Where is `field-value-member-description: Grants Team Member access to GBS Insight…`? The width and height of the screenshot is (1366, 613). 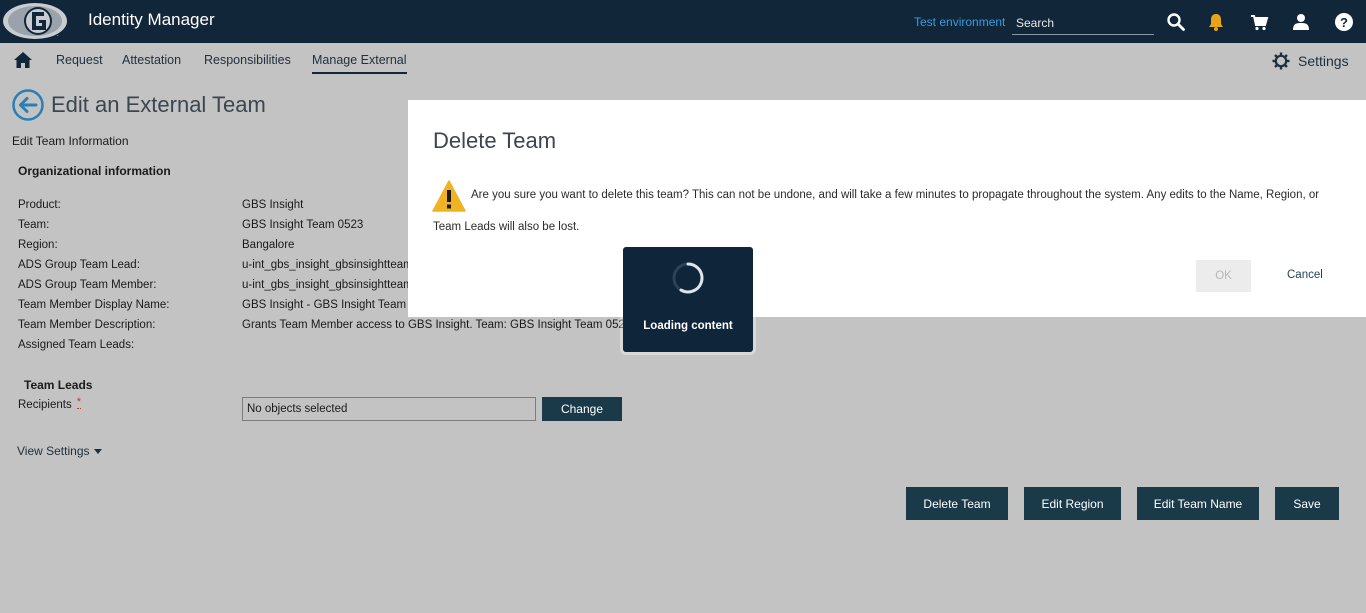 field-value-member-description: Grants Team Member access to GBS Insight… is located at coordinates (437, 325).